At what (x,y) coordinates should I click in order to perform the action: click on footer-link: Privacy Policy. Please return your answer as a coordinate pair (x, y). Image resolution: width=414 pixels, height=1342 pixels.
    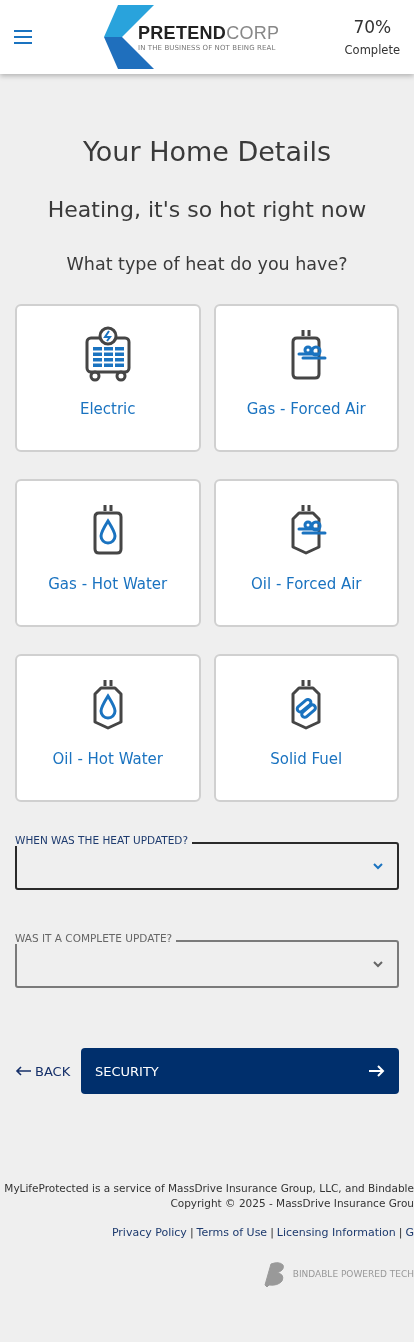
    Looking at the image, I should click on (149, 1232).